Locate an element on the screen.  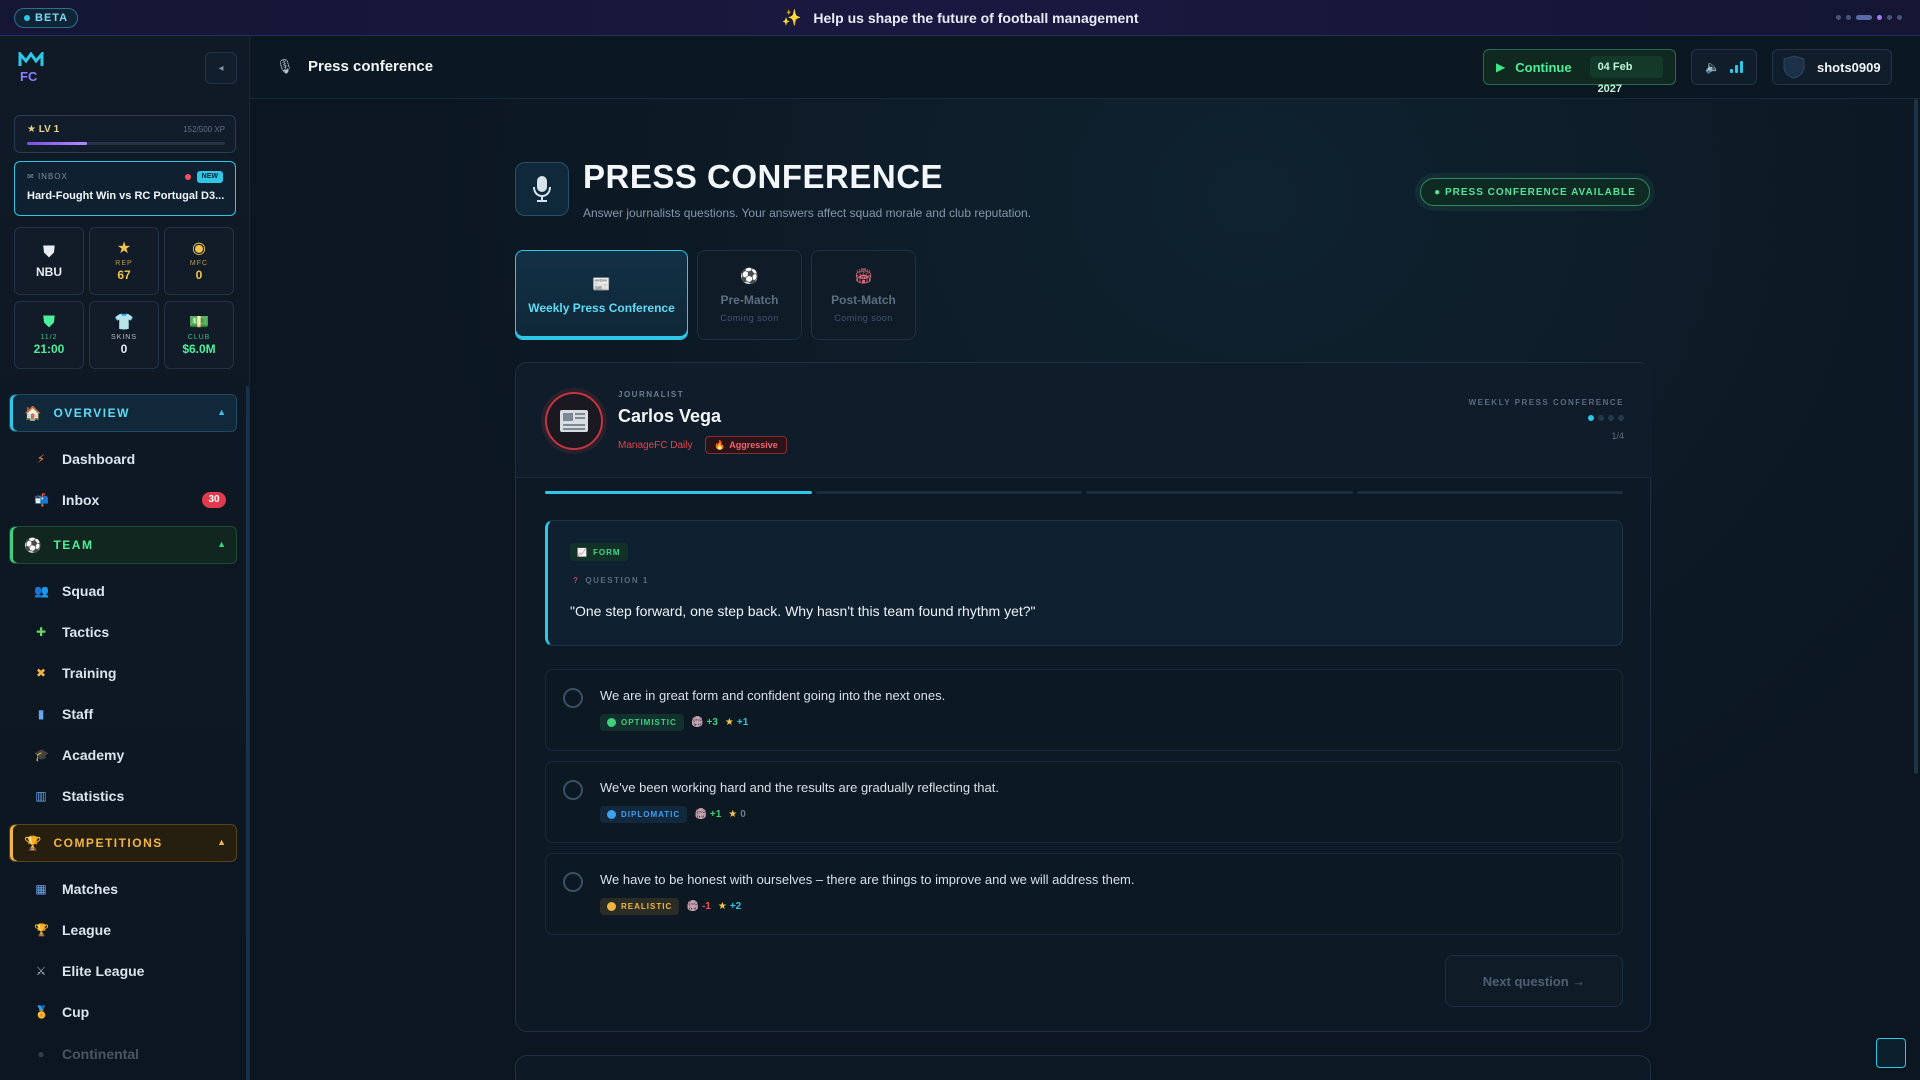
sidebar-item-label: Training is located at coordinates (89, 673).